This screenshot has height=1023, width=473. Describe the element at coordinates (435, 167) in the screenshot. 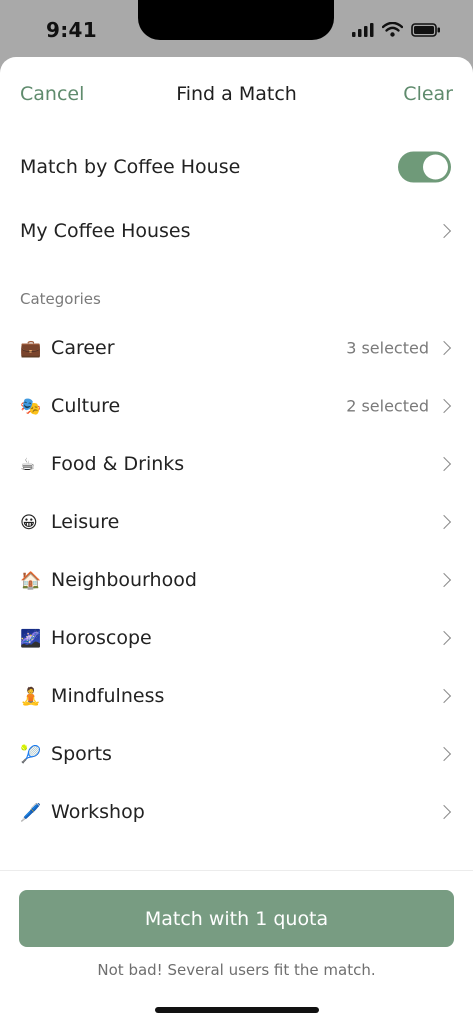

I see `toggle-knob` at that location.